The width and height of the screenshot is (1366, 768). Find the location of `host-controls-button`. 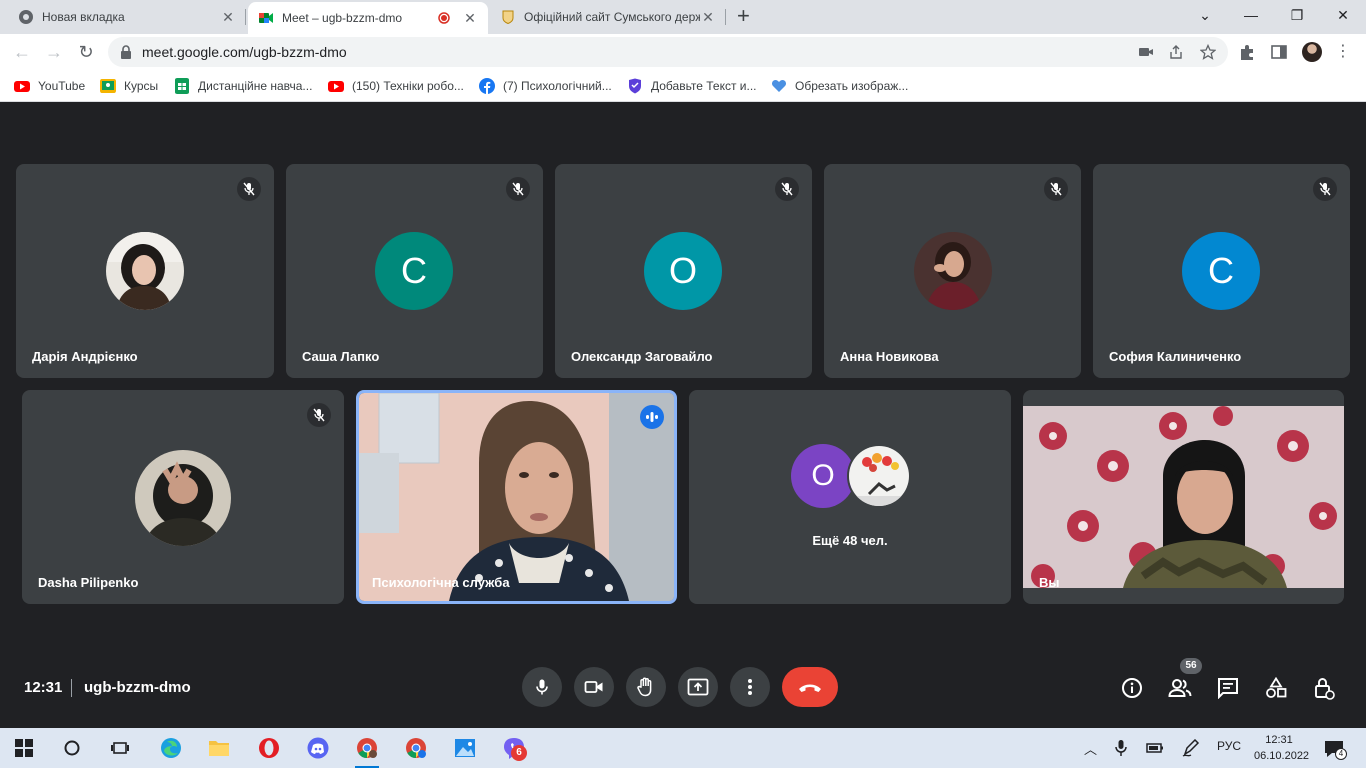

host-controls-button is located at coordinates (1324, 688).